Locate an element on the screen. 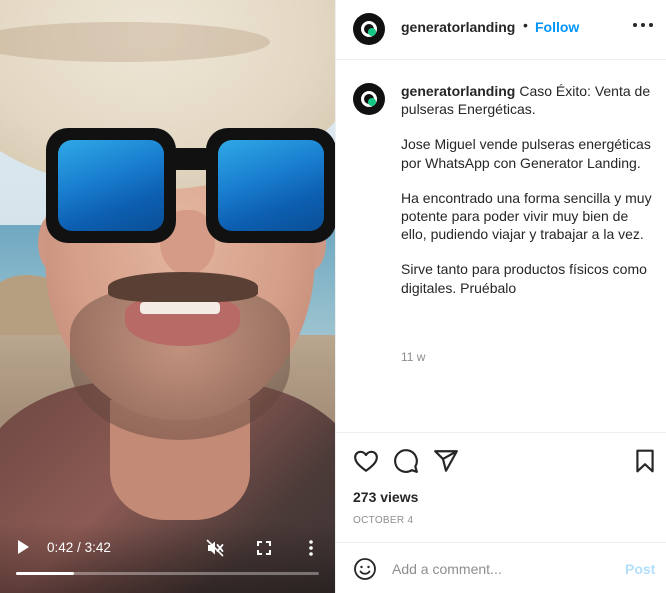 Image resolution: width=666 pixels, height=593 pixels. video-frame-teeth is located at coordinates (180, 308).